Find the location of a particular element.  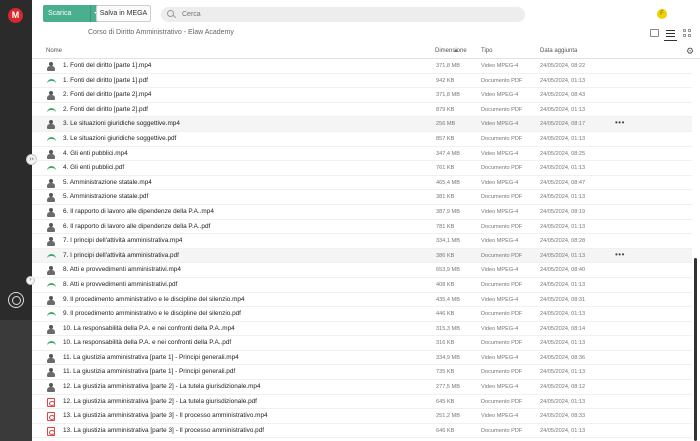

column-header-size: Dimensione is located at coordinates (451, 51).